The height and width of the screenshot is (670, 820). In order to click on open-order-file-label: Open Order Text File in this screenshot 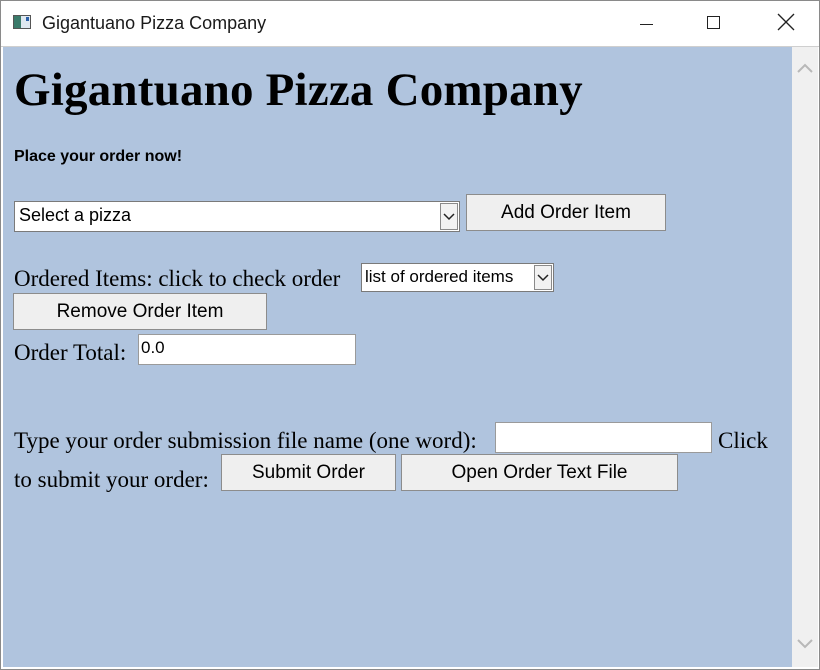, I will do `click(539, 472)`.